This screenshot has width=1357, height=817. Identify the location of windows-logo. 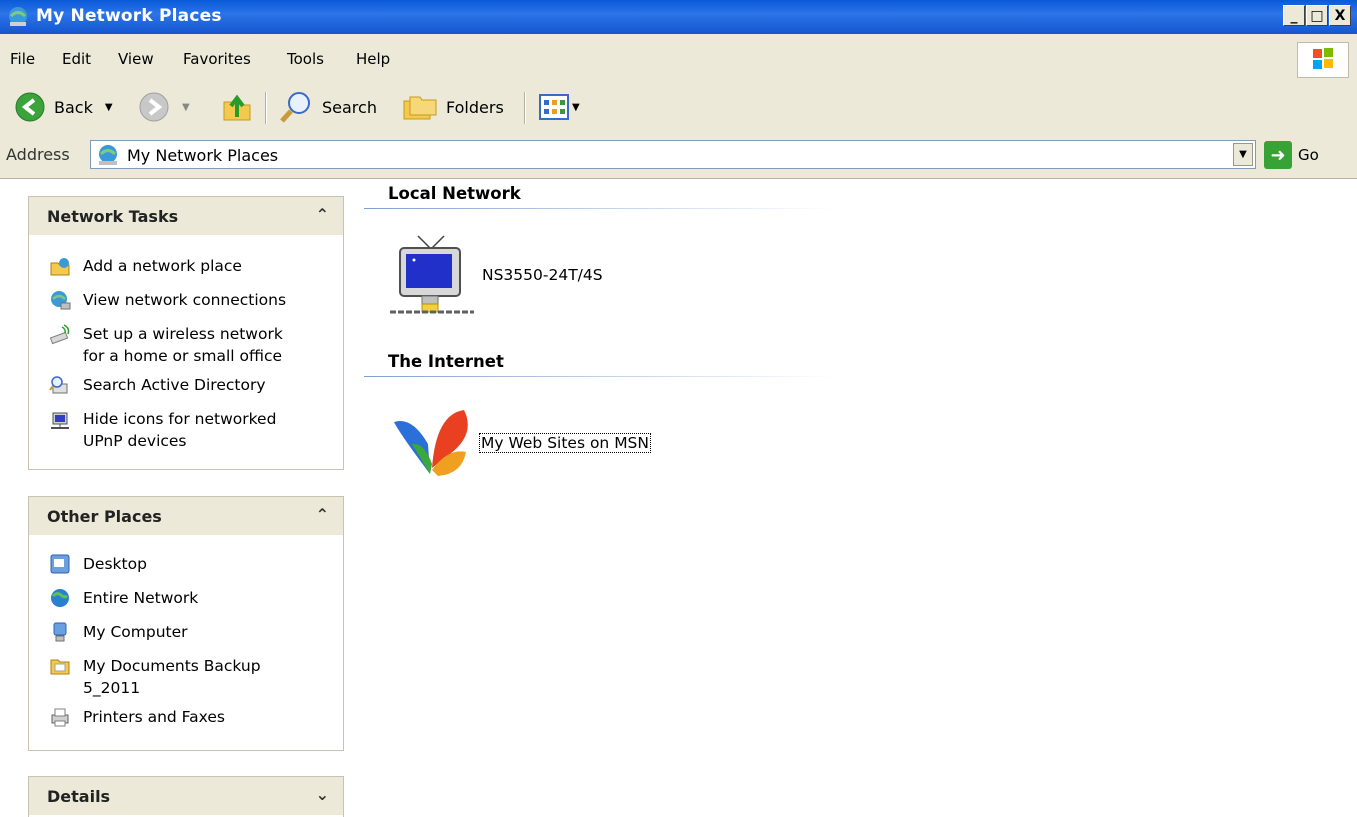
(1323, 60).